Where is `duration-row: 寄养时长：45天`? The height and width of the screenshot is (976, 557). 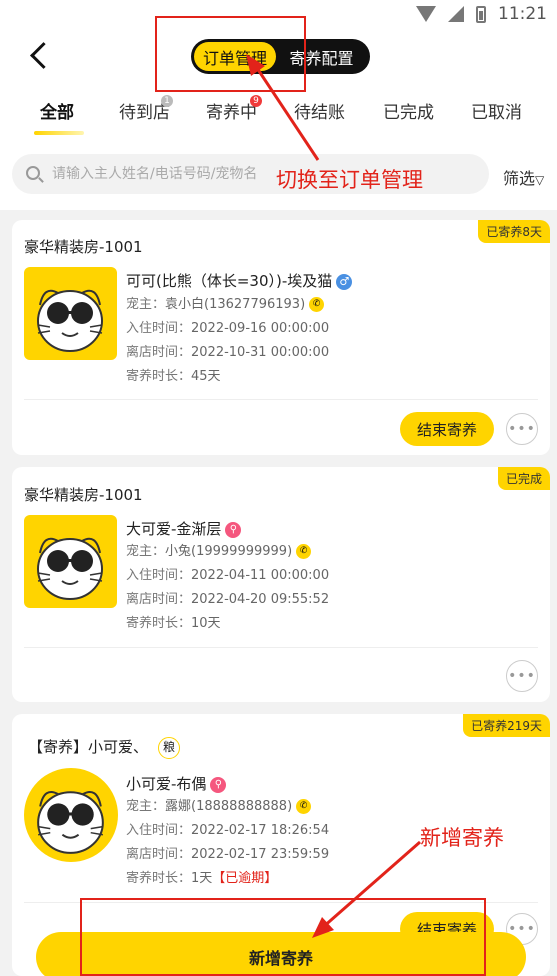
duration-row: 寄养时长：45天 is located at coordinates (173, 376).